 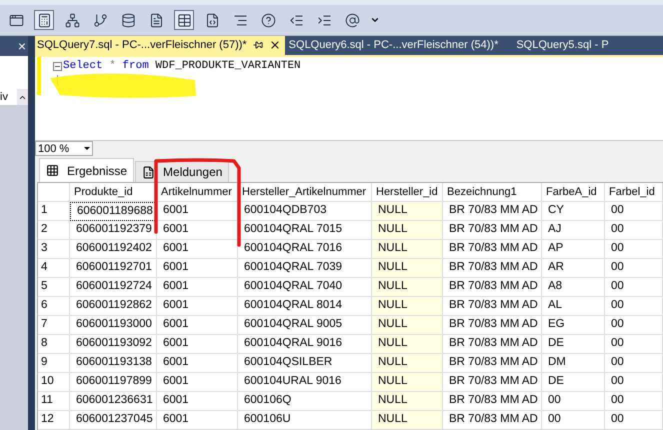 What do you see at coordinates (634, 192) in the screenshot?
I see `column-header: Farbel_id` at bounding box center [634, 192].